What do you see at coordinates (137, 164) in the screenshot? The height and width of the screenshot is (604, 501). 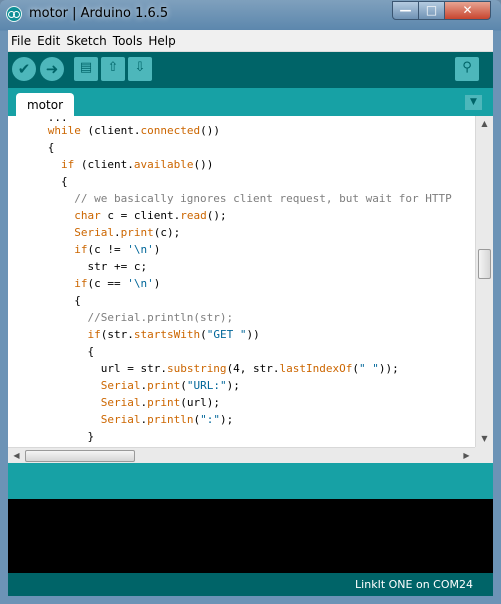 I see `code-line: if (client.available())` at bounding box center [137, 164].